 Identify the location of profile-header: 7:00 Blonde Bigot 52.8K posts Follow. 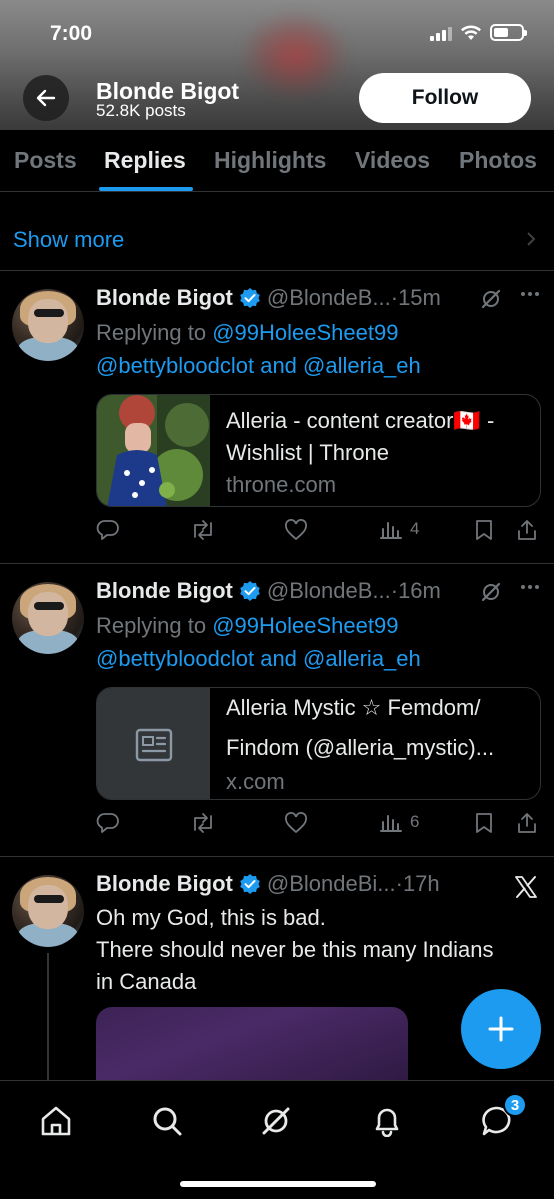
(277, 65).